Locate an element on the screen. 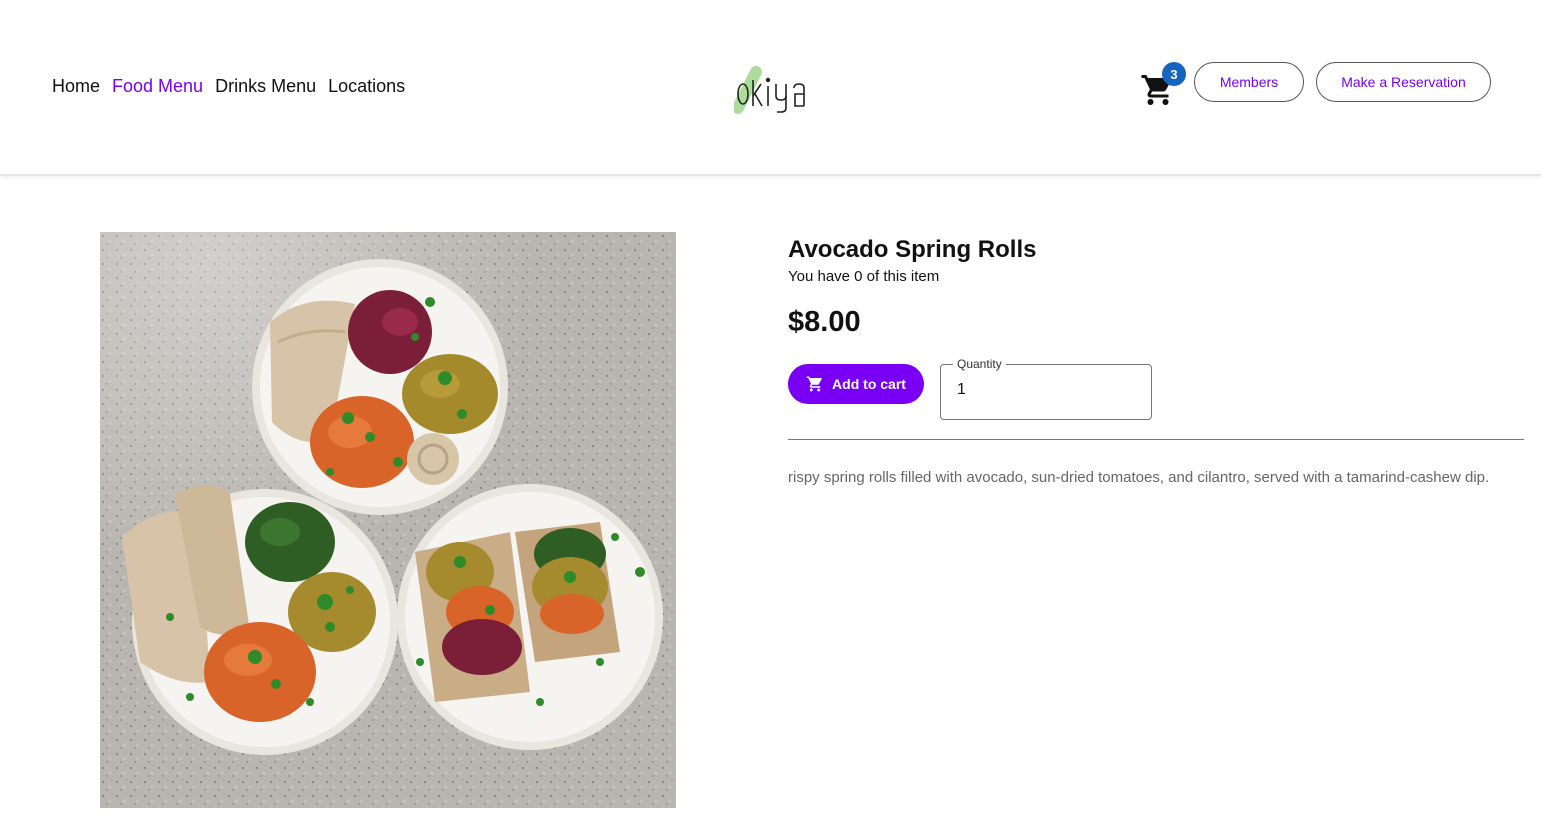 The width and height of the screenshot is (1541, 840). nav-drinks-menu: Drinks Menu is located at coordinates (265, 86).